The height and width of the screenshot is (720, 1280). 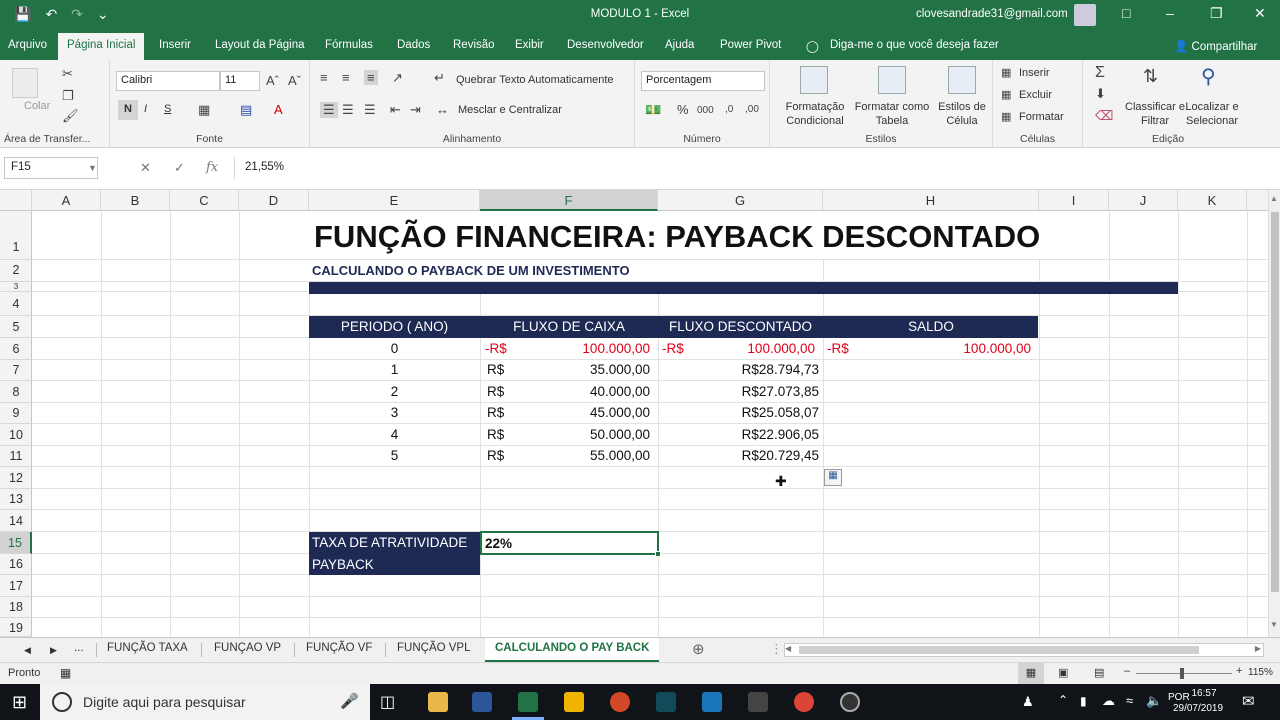 What do you see at coordinates (1074, 200) in the screenshot?
I see `column-header-i: I` at bounding box center [1074, 200].